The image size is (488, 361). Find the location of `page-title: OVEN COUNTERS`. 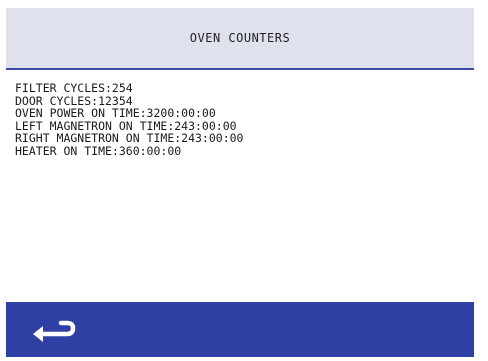

page-title: OVEN COUNTERS is located at coordinates (240, 38).